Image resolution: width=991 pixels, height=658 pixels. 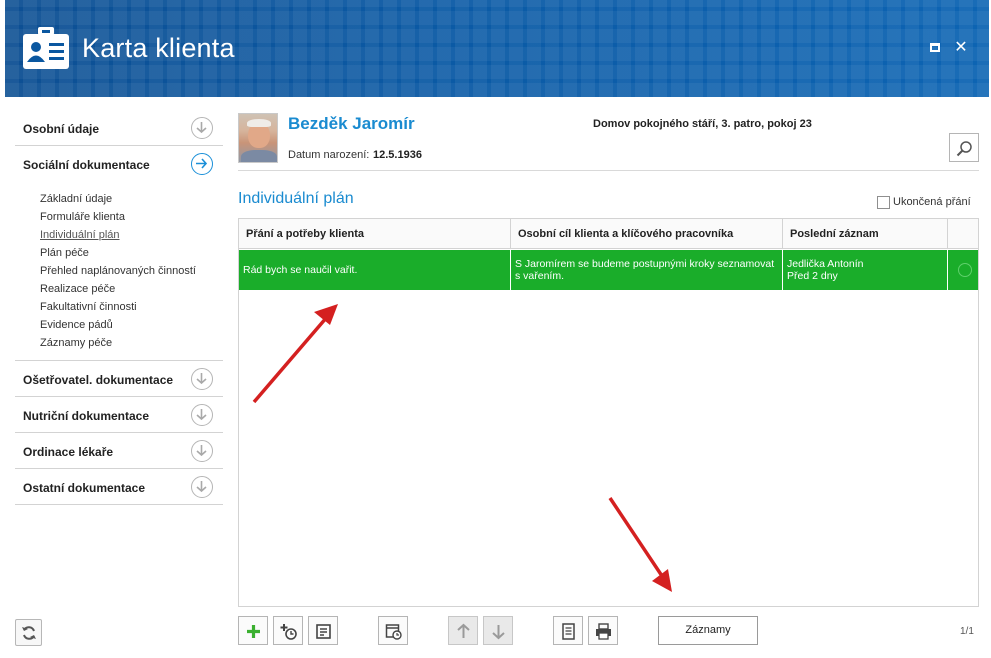 I want to click on move-down-button, so click(x=498, y=630).